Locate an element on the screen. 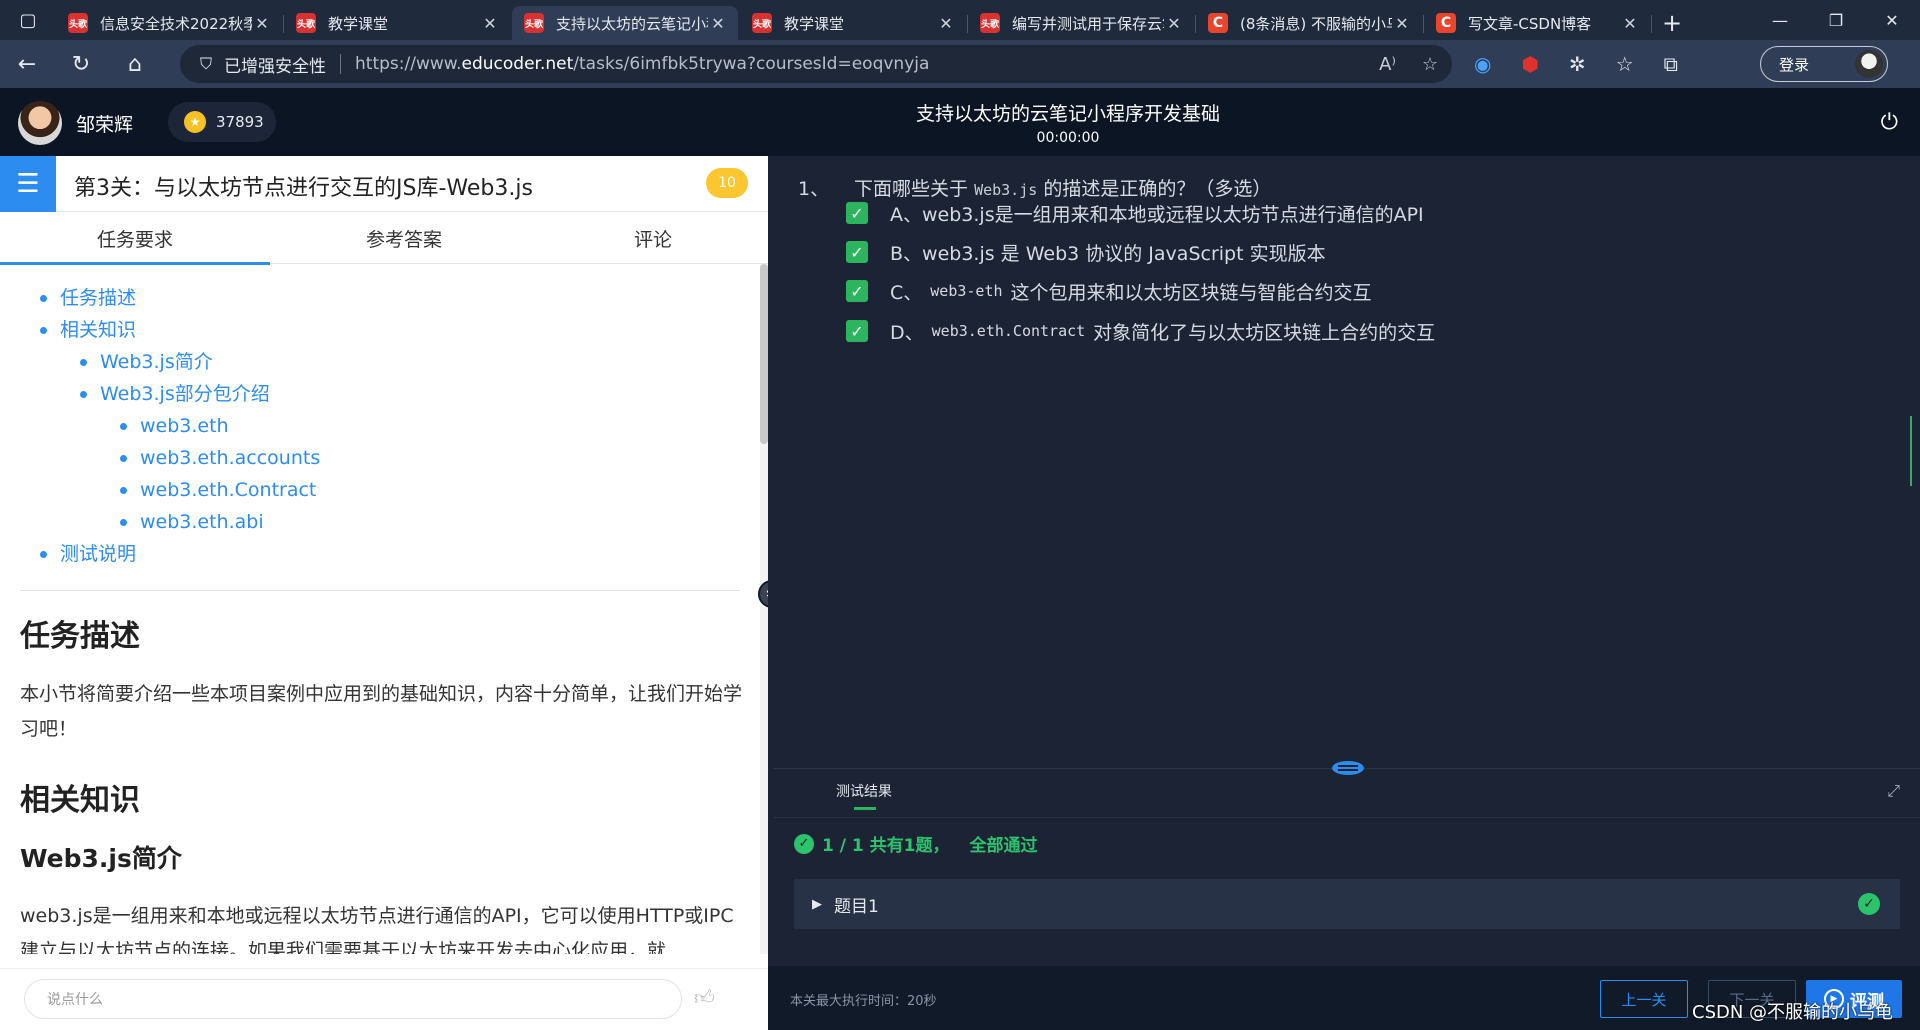 The image size is (1920, 1030). tab-label: 信息安全技术2022秋季 is located at coordinates (176, 23).